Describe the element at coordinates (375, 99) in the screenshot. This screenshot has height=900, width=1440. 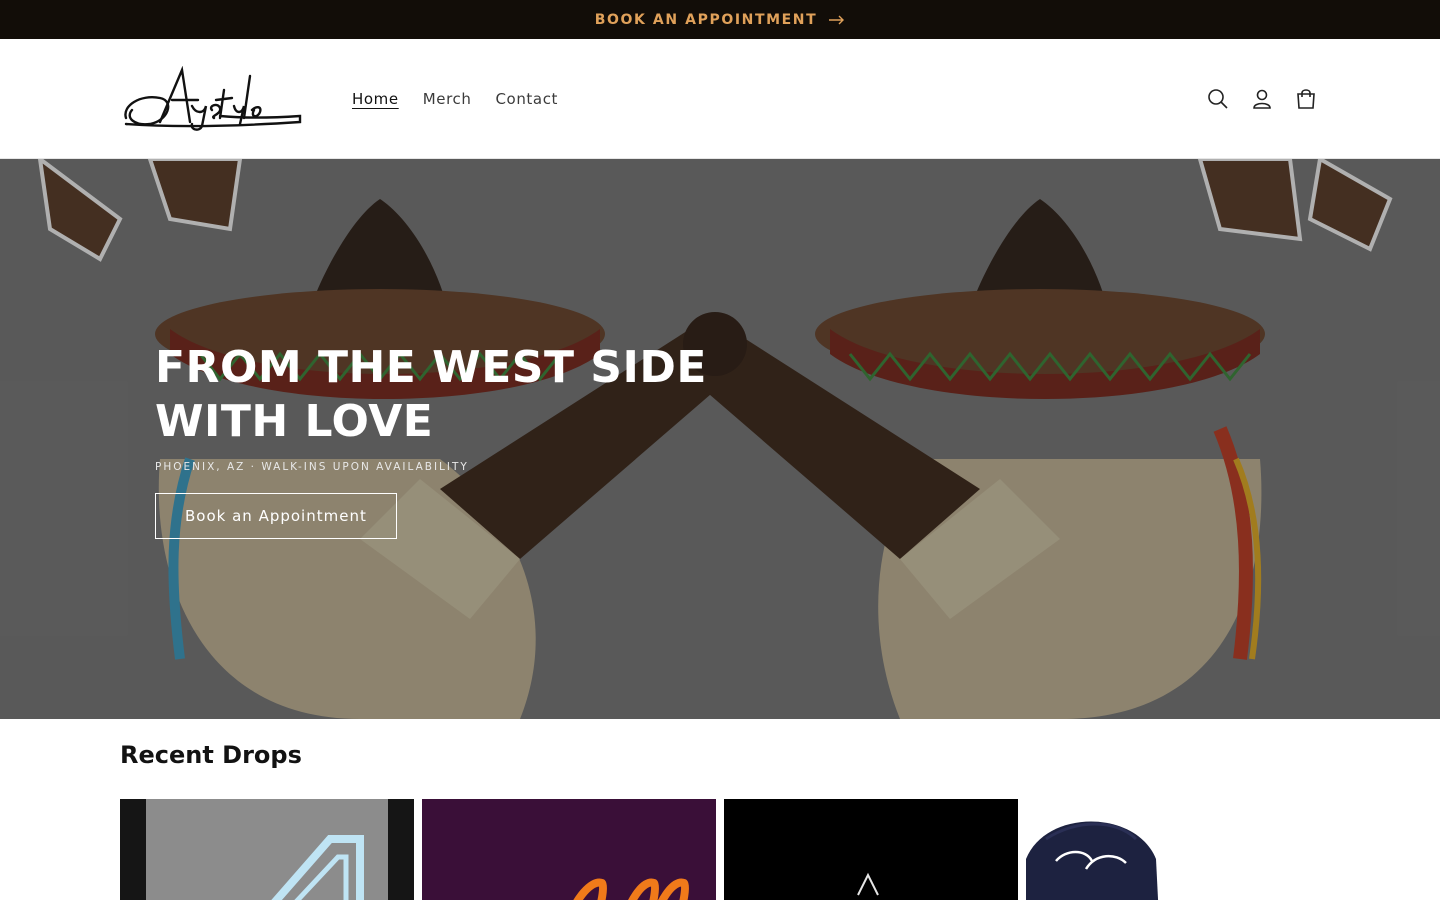
I see `nav-item-home: Home` at that location.